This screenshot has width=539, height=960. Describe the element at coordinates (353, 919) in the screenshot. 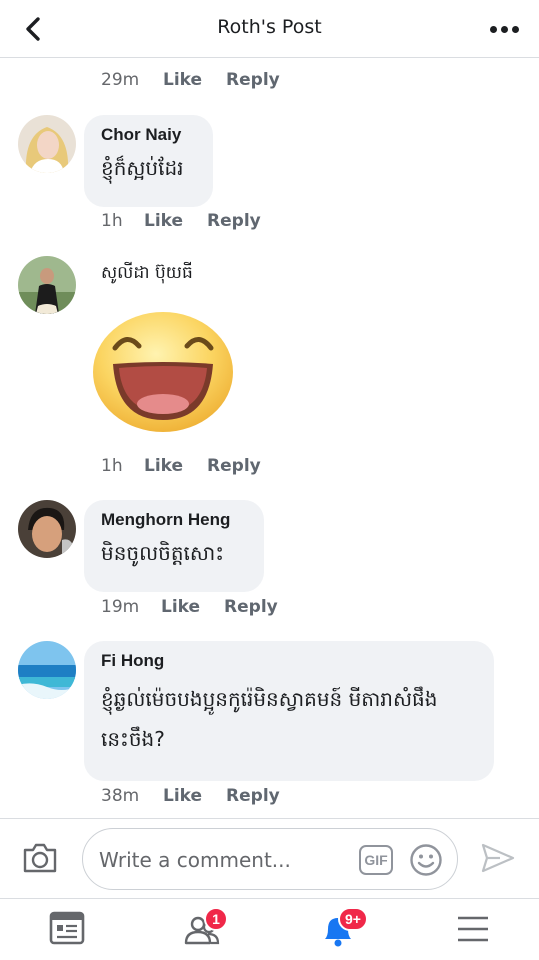

I see `notifications-badge: 9+` at that location.